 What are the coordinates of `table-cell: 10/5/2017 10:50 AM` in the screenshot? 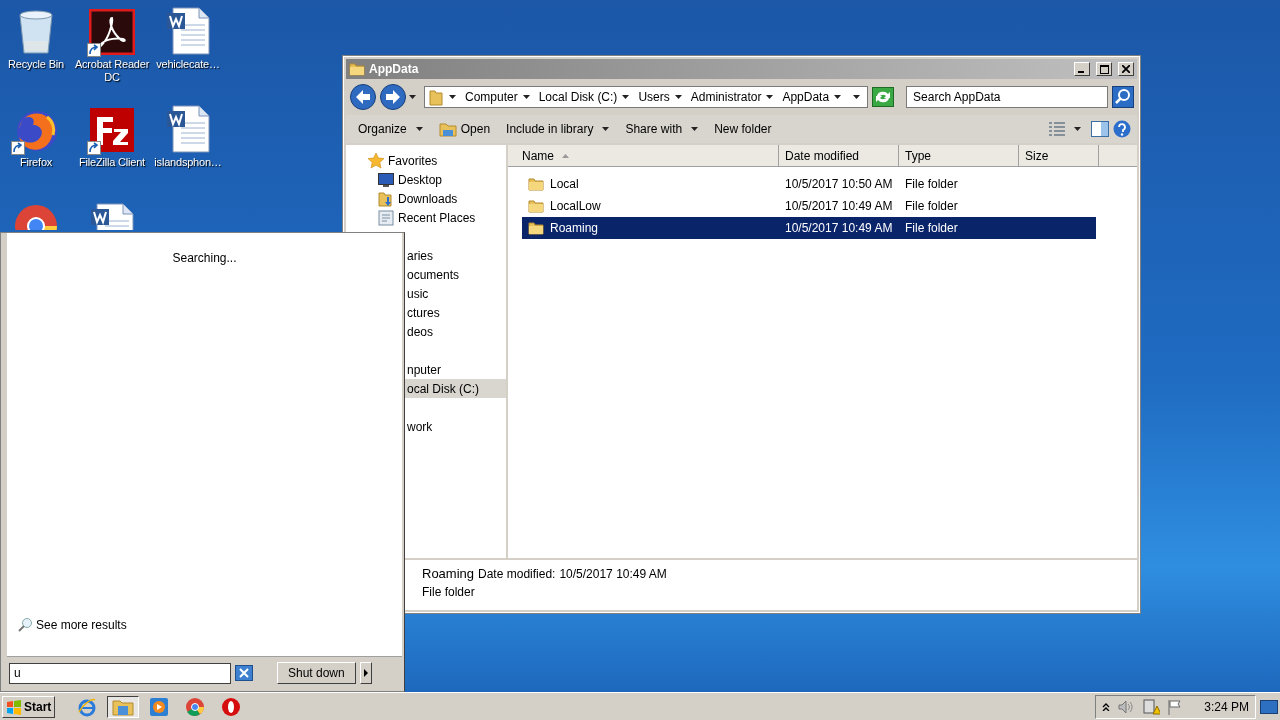 It's located at (839, 184).